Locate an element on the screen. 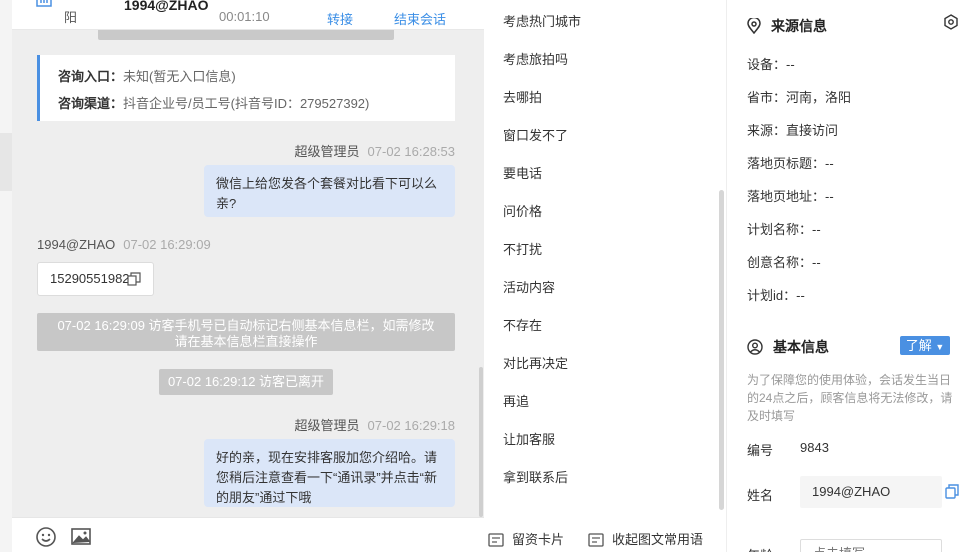  quick-reply-item: 拿到联系后 is located at coordinates (535, 476).